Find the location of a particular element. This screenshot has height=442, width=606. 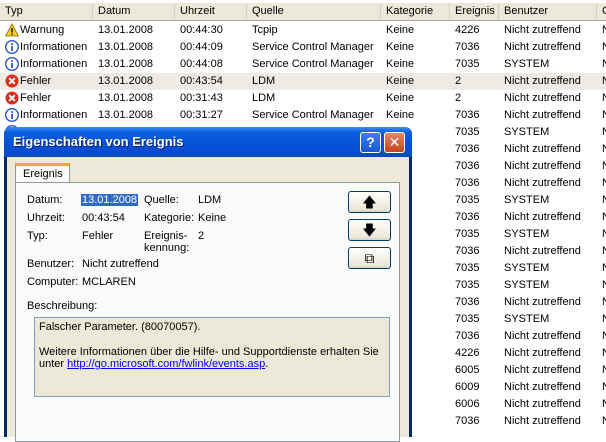

column-header-5: Kategorie is located at coordinates (415, 11).